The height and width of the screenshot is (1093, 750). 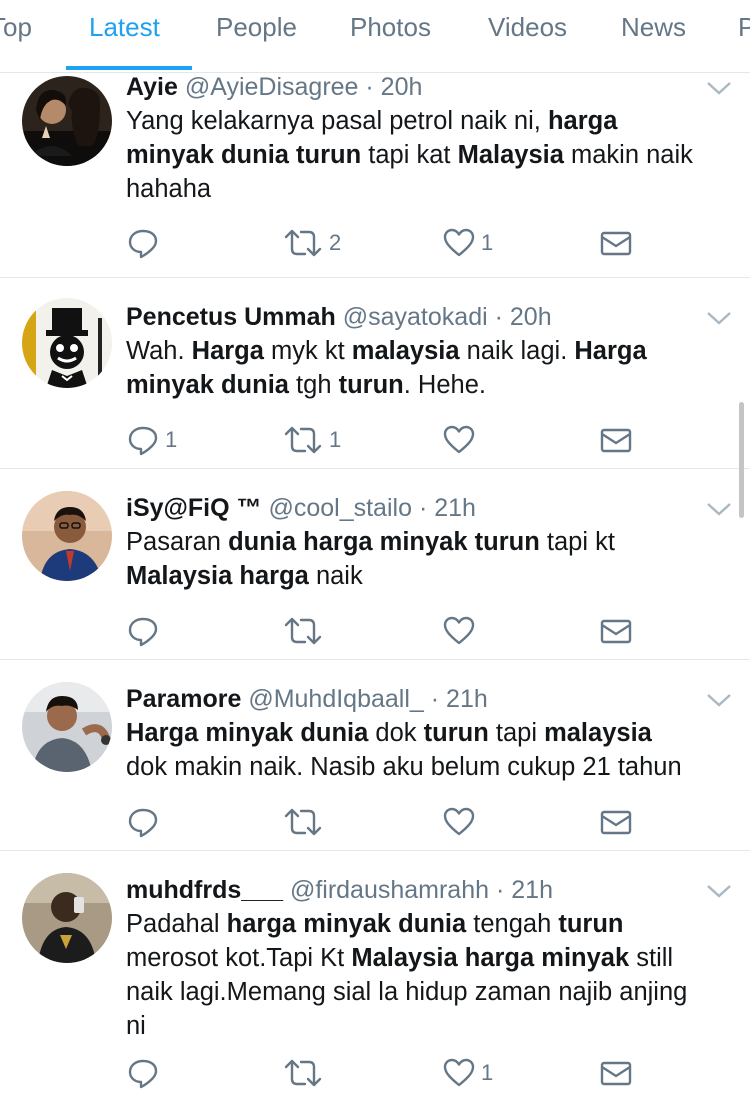 I want to click on highlighted-keyword: dunia harga minyak turun, so click(x=384, y=542).